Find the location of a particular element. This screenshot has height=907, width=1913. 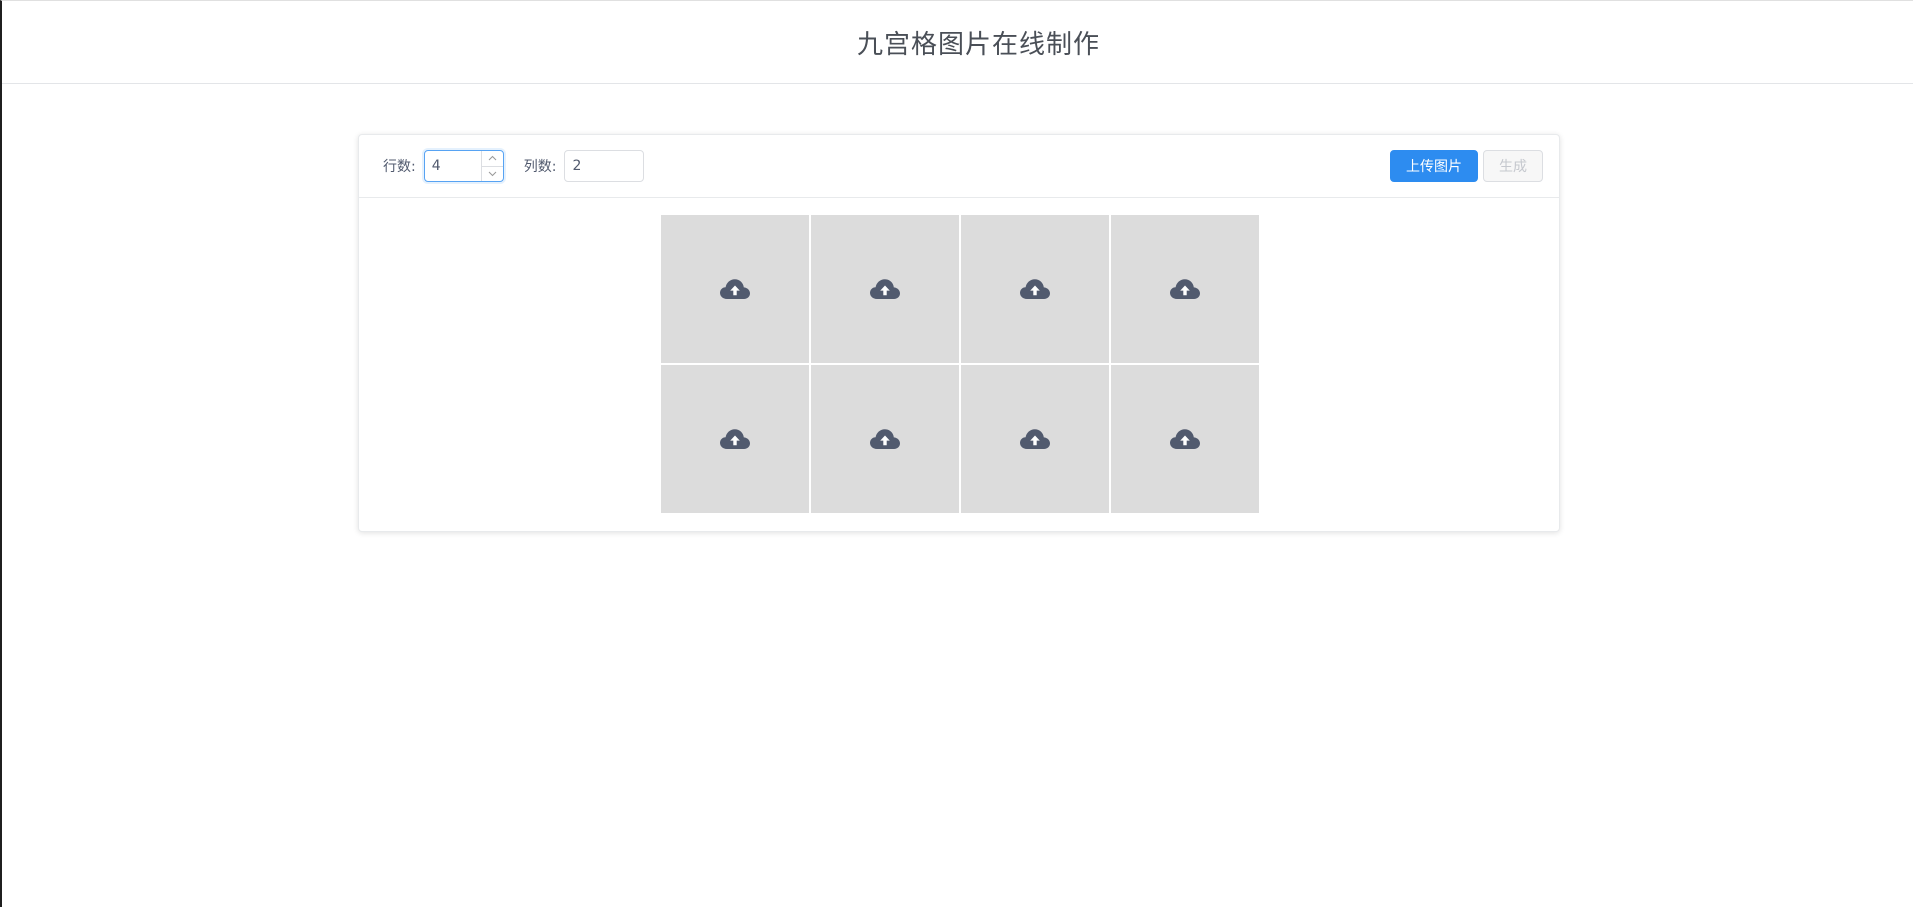

rows-input is located at coordinates (453, 166).